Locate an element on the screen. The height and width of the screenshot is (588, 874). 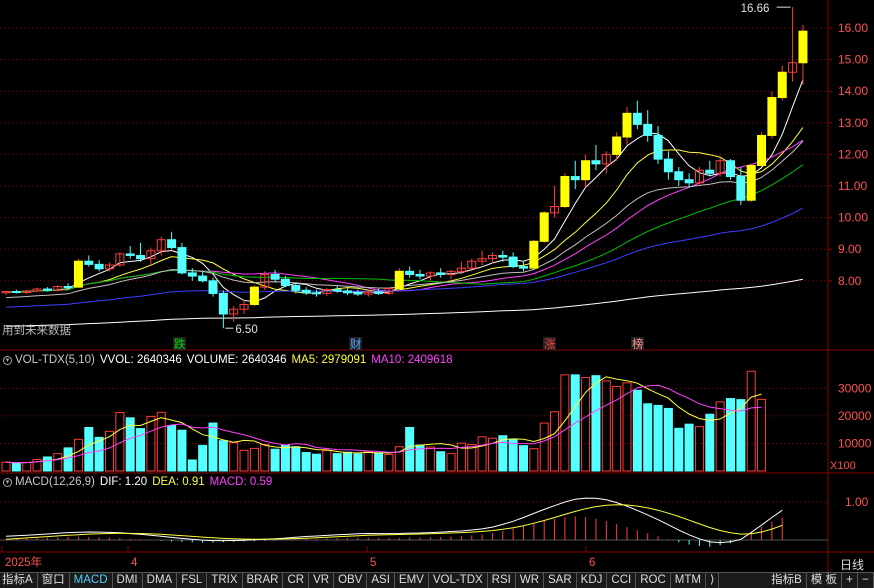
tab-cr: CR is located at coordinates (296, 580).